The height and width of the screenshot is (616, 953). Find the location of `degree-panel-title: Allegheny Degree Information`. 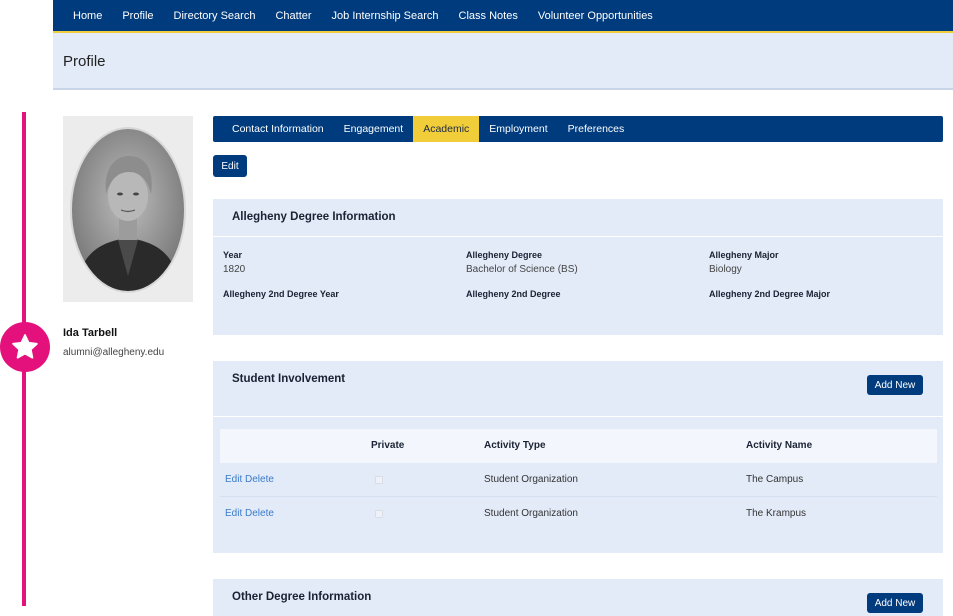

degree-panel-title: Allegheny Degree Information is located at coordinates (314, 217).